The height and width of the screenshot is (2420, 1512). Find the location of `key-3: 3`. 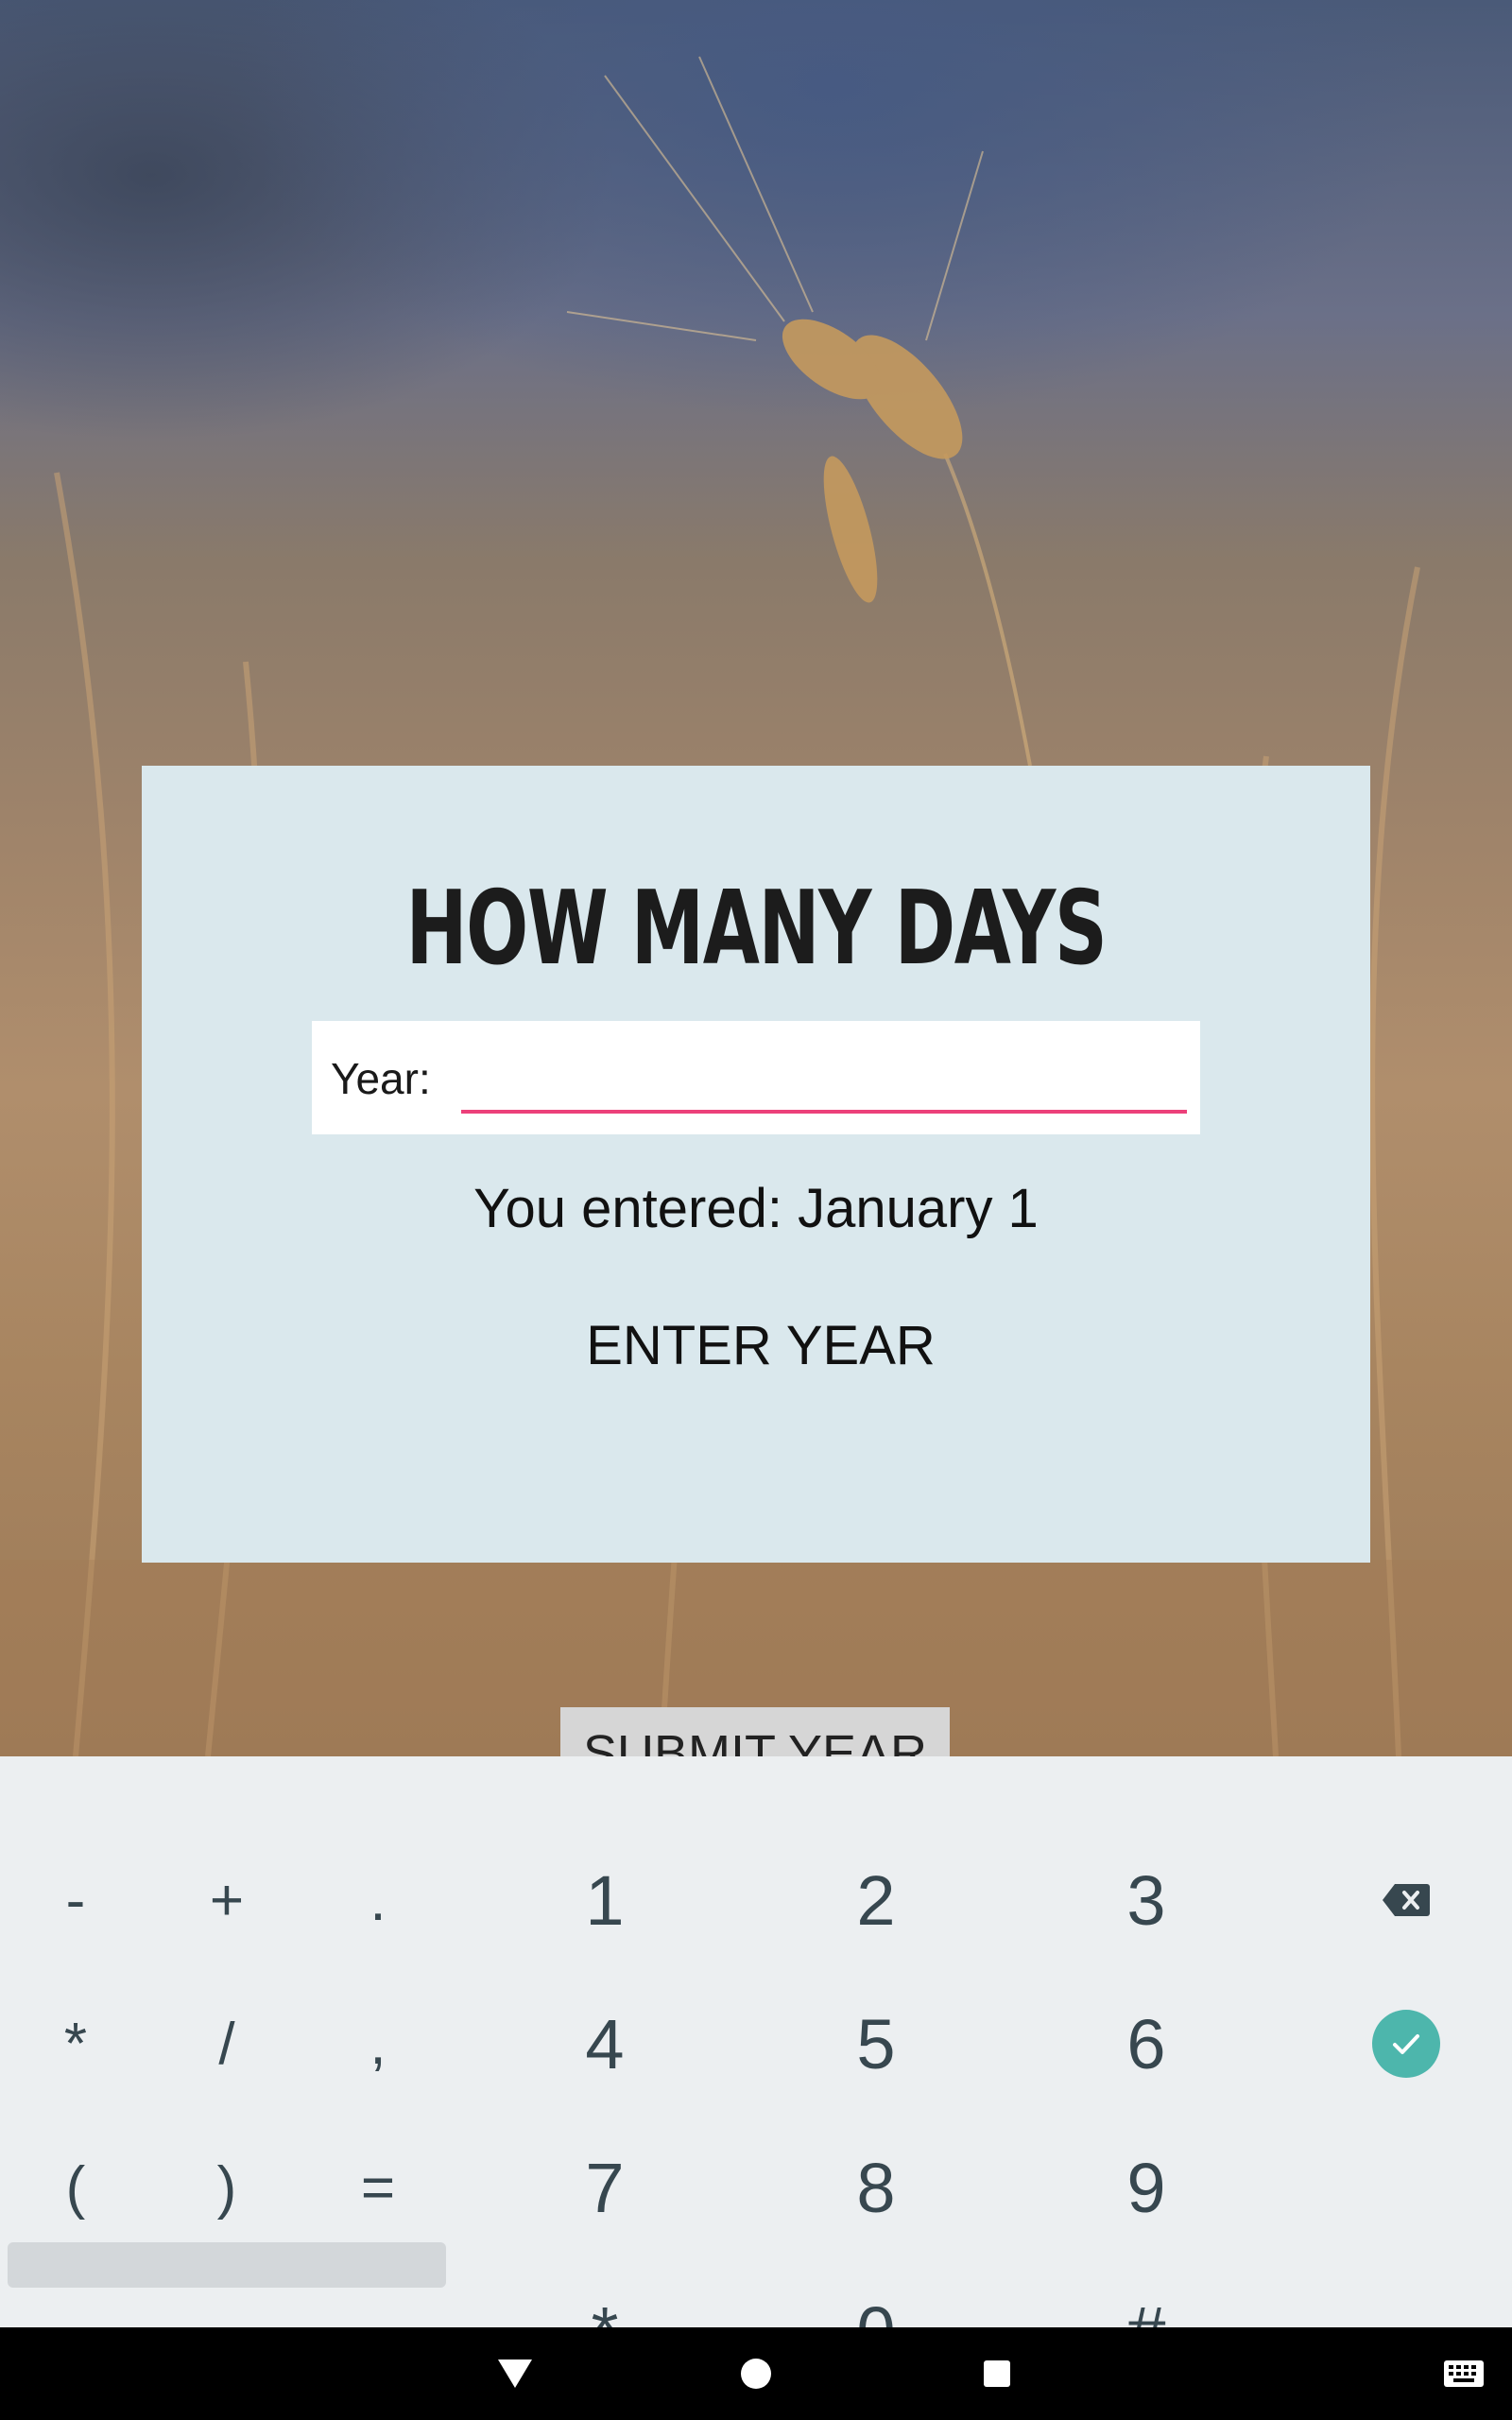

key-3: 3 is located at coordinates (1146, 1900).